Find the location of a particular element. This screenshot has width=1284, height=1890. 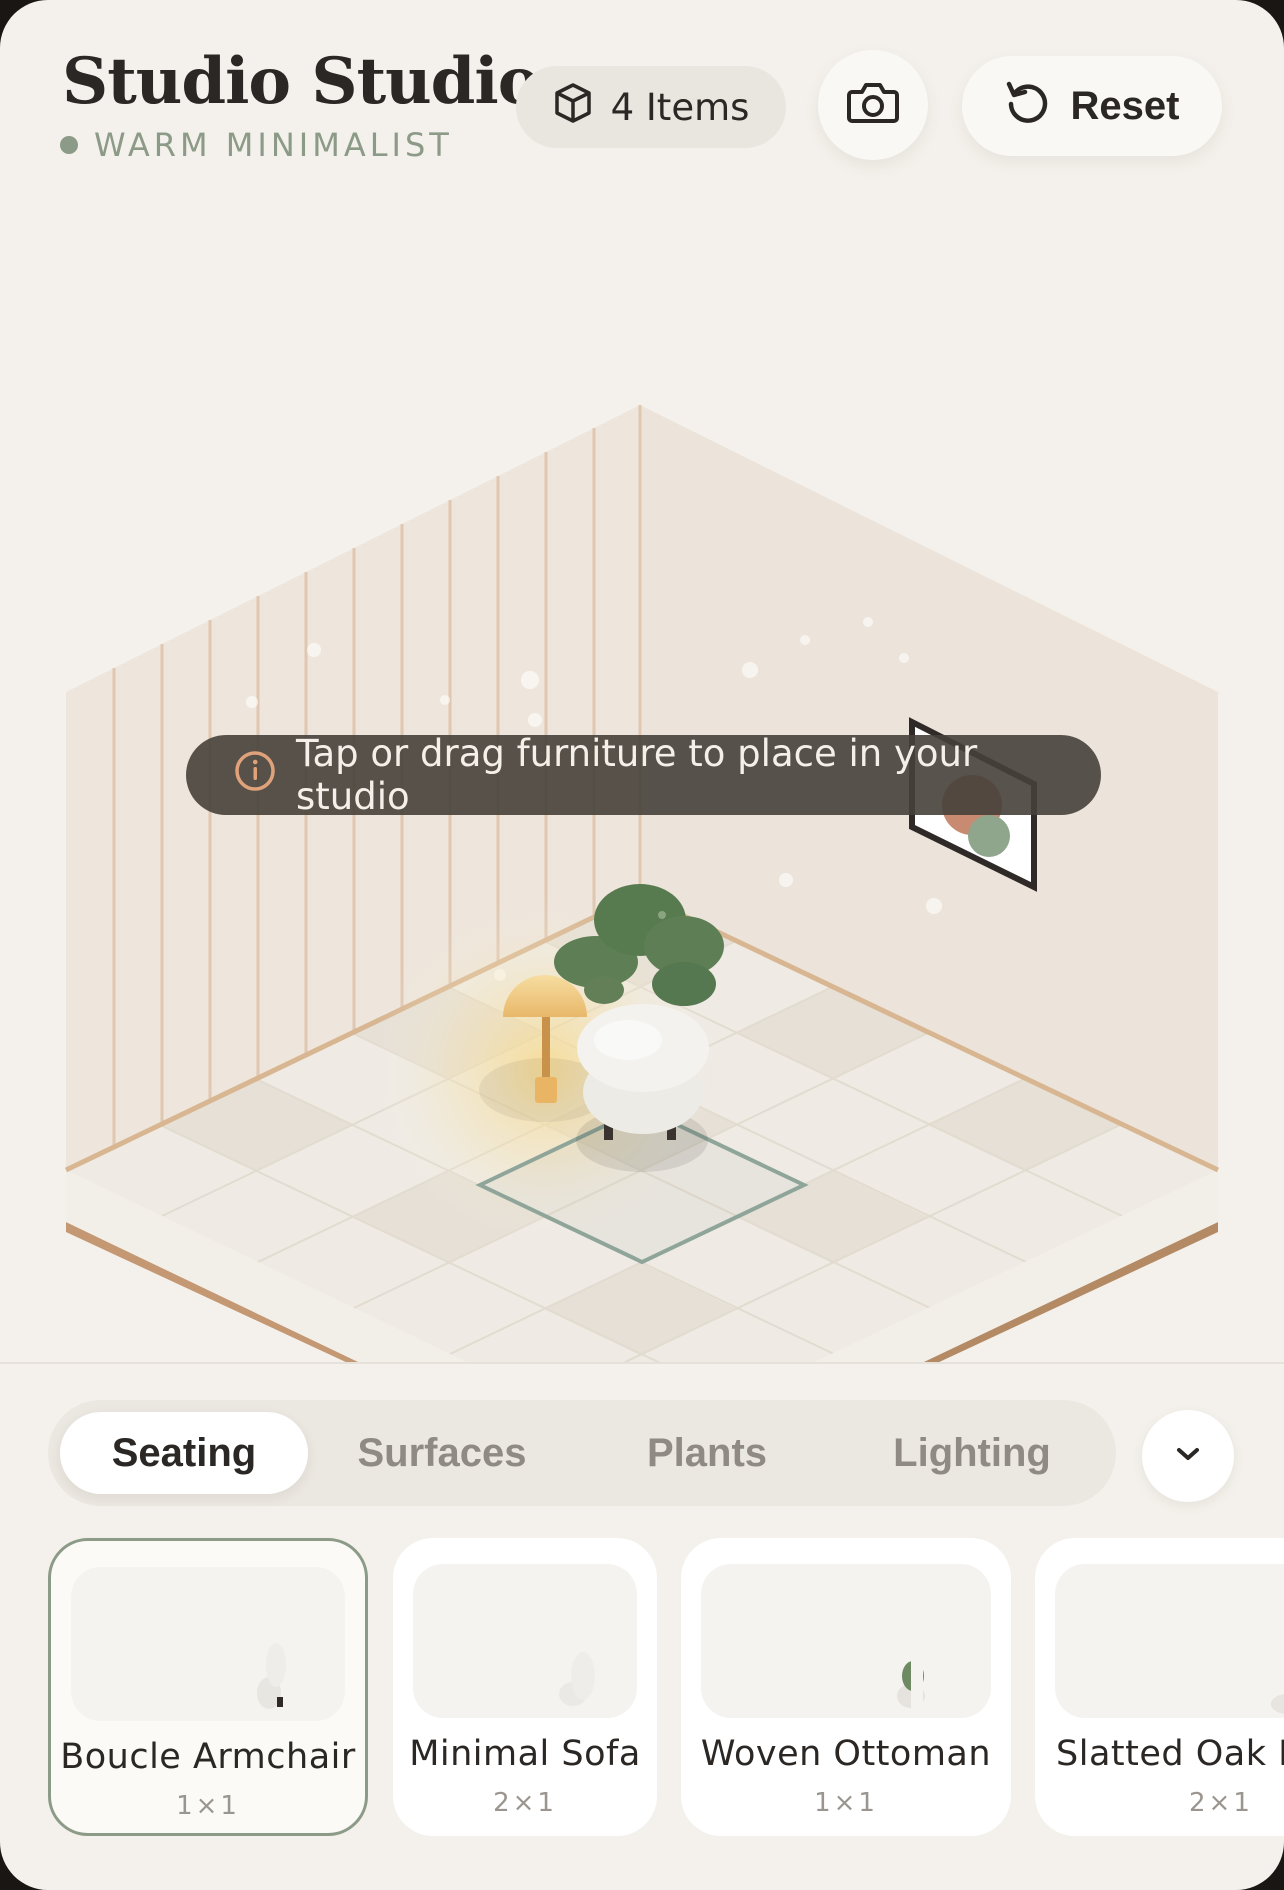

catalog-card-woven-ottoman: Woven Ottoman 1×1 is located at coordinates (846, 1687).